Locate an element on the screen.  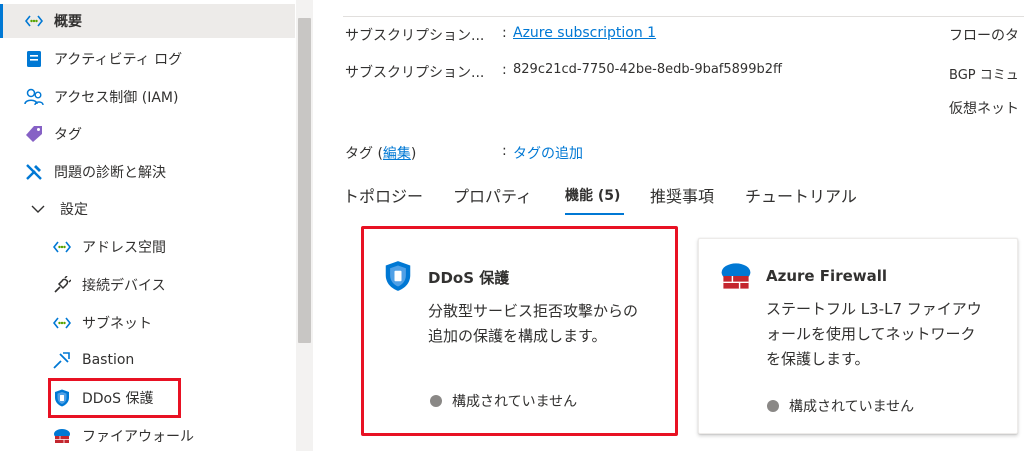
ddos-status: 構成されていません is located at coordinates (503, 401).